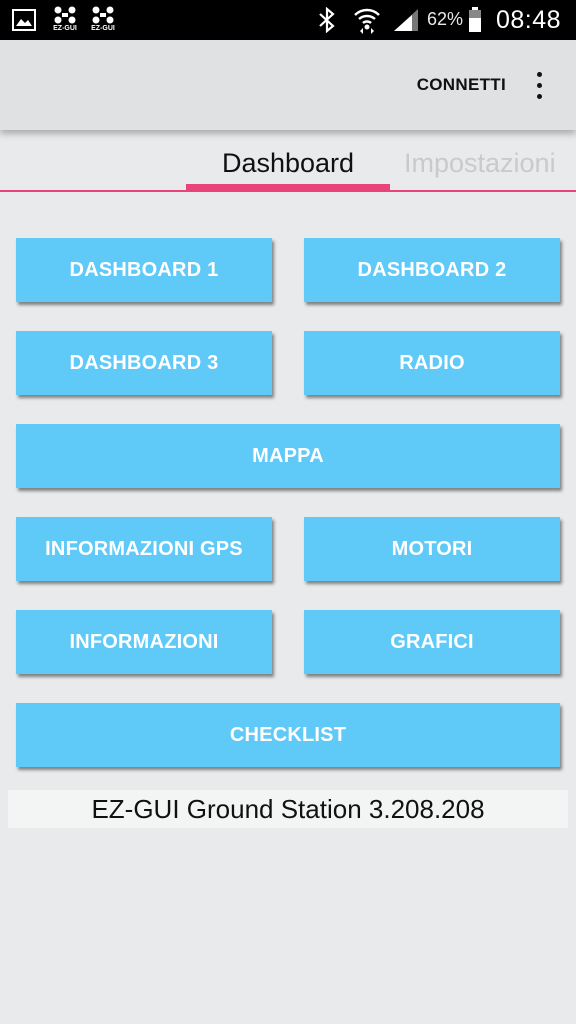  Describe the element at coordinates (529, 20) in the screenshot. I see `clock: 08:48` at that location.